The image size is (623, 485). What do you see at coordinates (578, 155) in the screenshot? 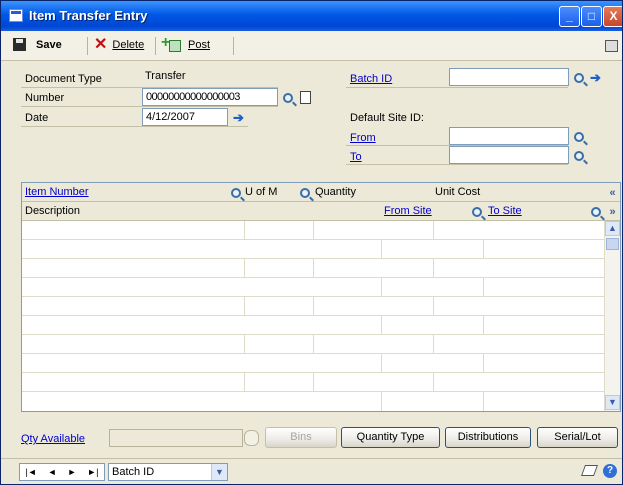
I see `to-site-lookup-button` at bounding box center [578, 155].